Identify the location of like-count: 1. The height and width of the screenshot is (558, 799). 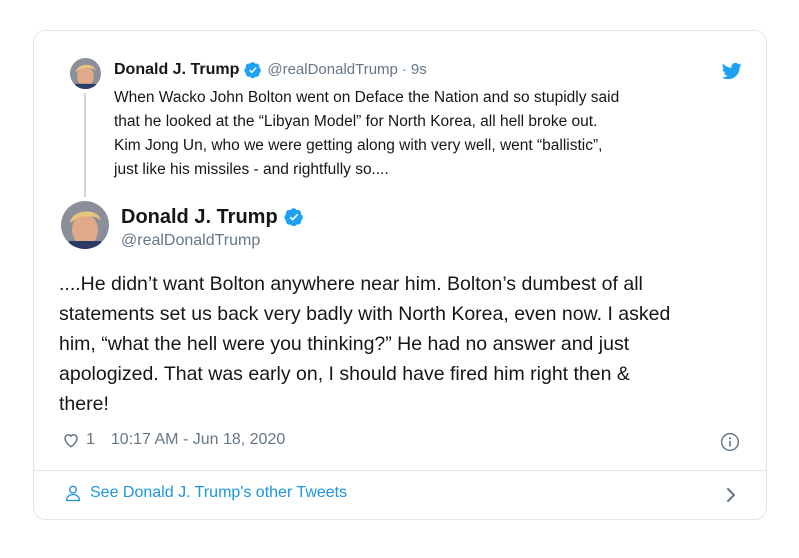
(90, 440).